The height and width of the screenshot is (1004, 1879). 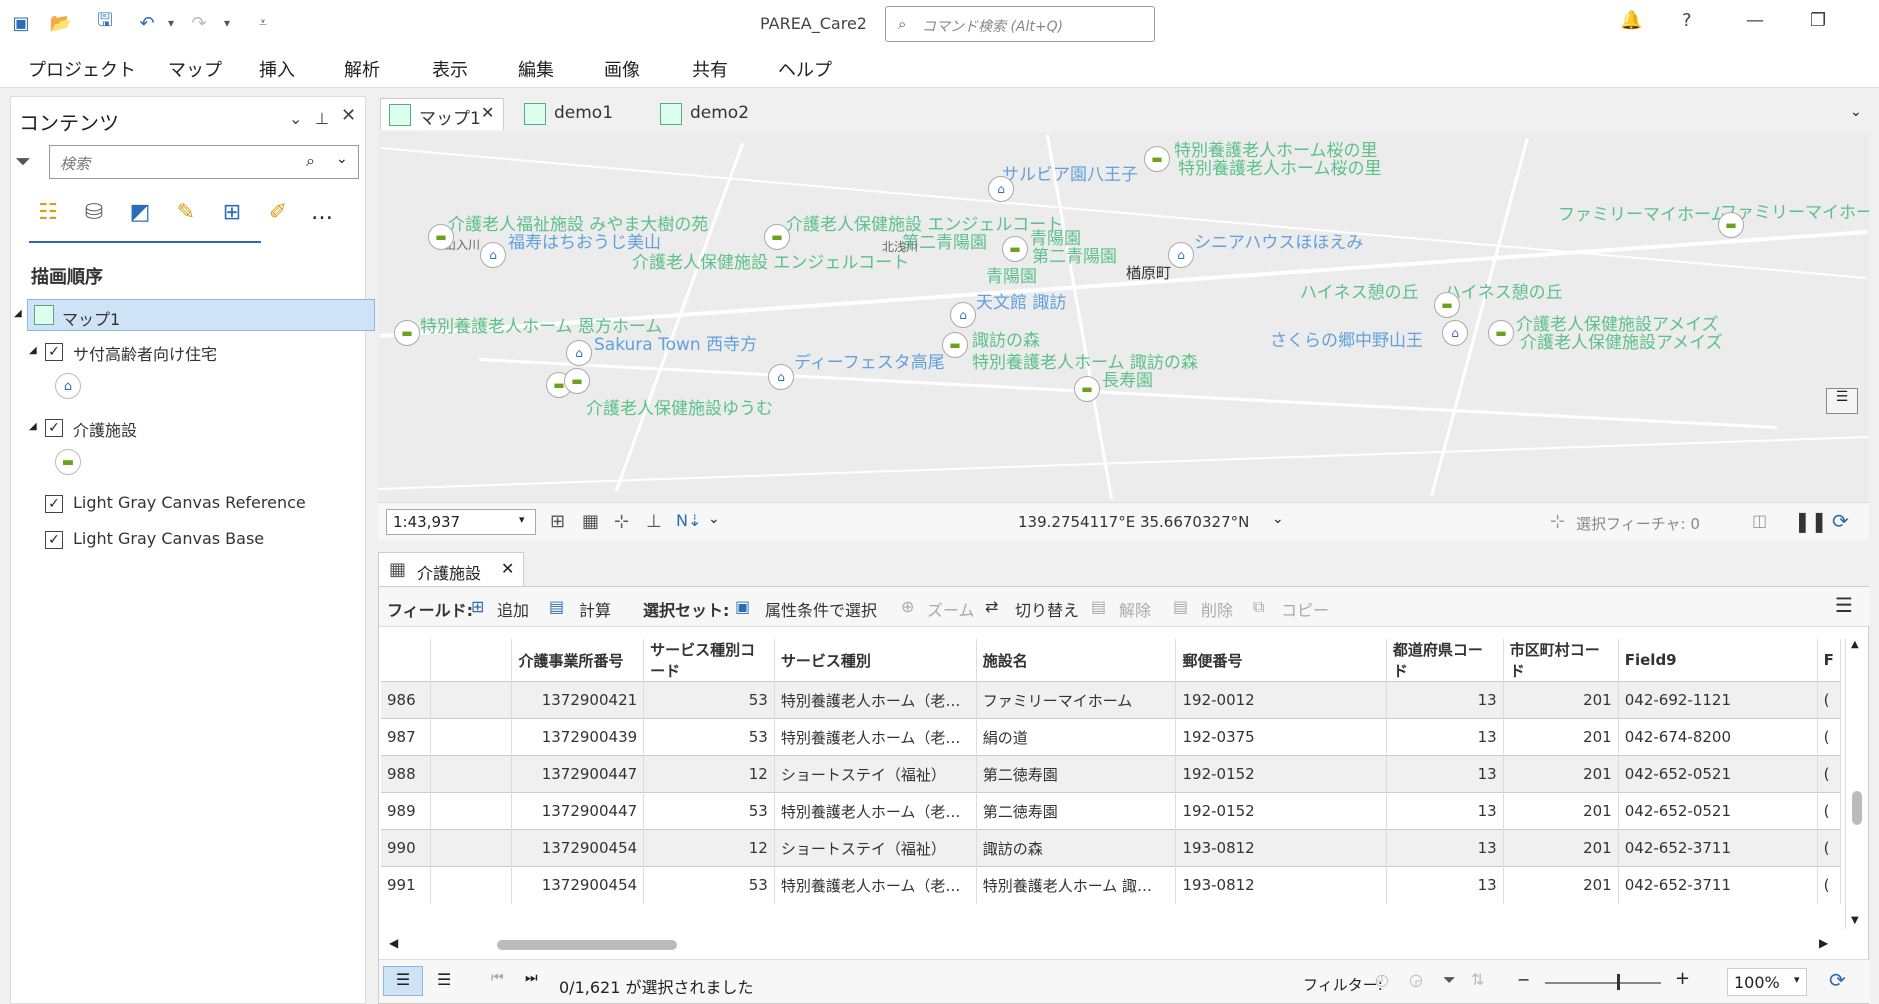 I want to click on scale-selector: 1:43,937 ▾, so click(x=461, y=522).